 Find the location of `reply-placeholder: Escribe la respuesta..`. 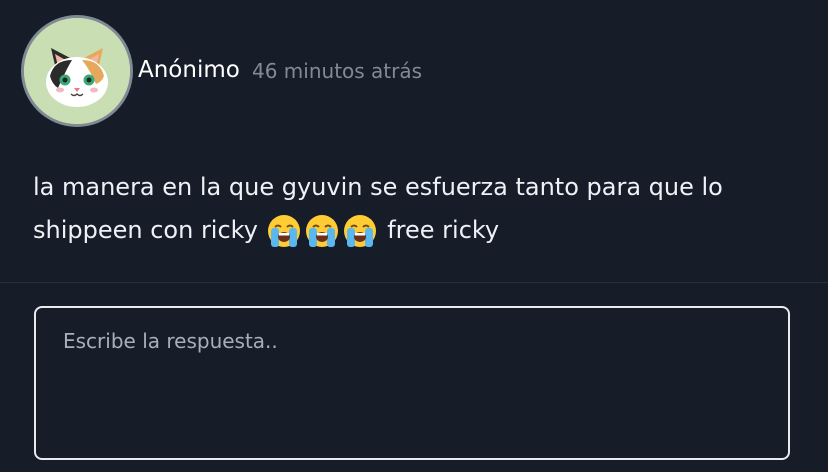

reply-placeholder: Escribe la respuesta.. is located at coordinates (170, 341).